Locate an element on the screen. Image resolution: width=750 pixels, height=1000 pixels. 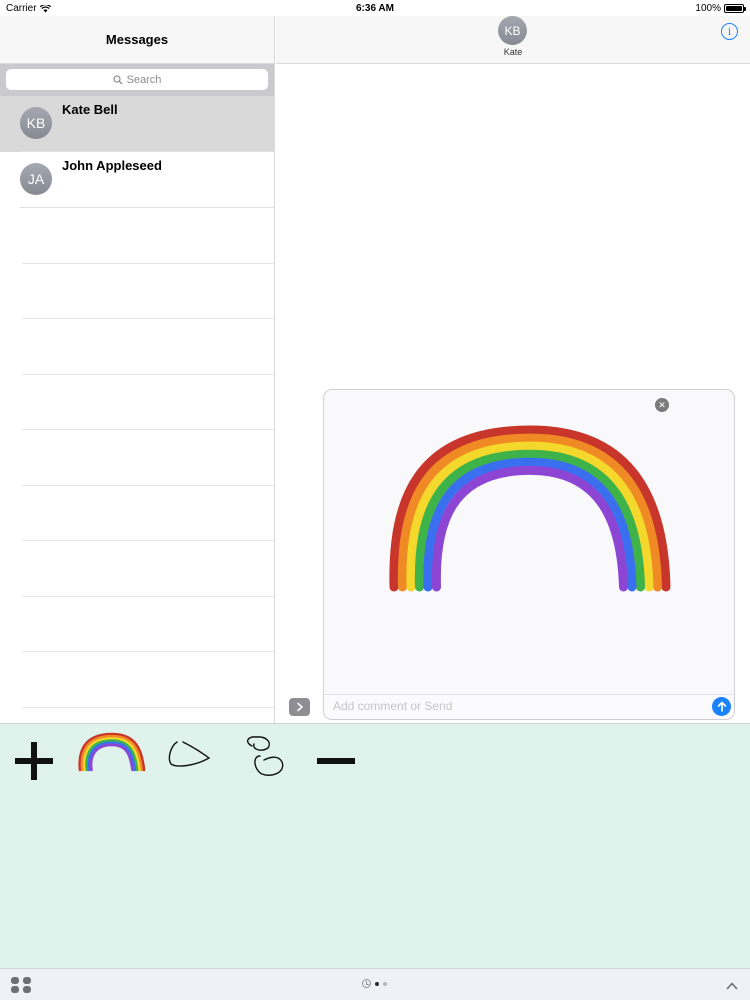
plus-sticker is located at coordinates (34, 761).